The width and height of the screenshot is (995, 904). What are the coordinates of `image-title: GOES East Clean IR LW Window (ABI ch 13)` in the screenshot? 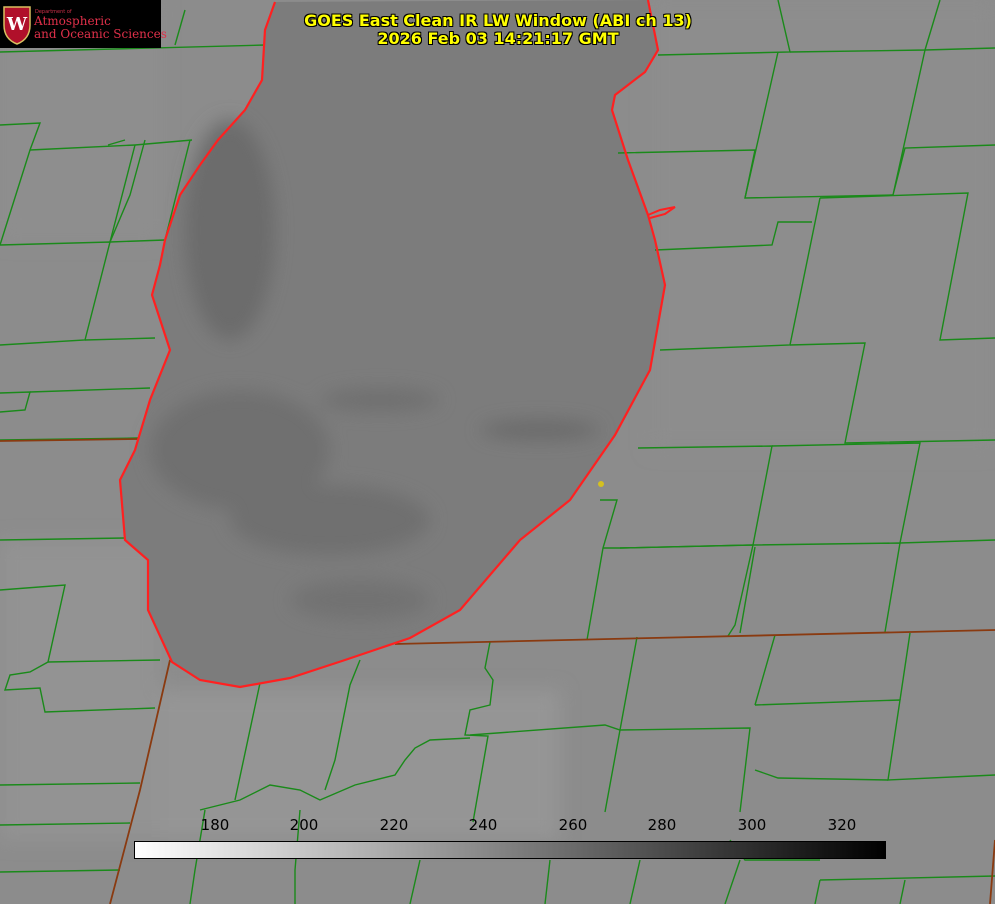 It's located at (498, 20).